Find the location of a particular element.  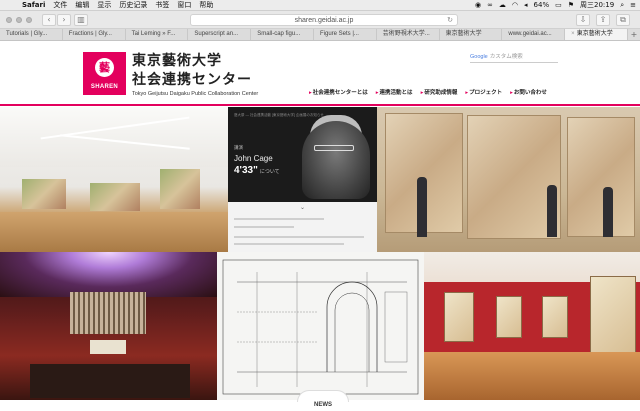

logo-mark: 藝 is located at coordinates (104, 67).